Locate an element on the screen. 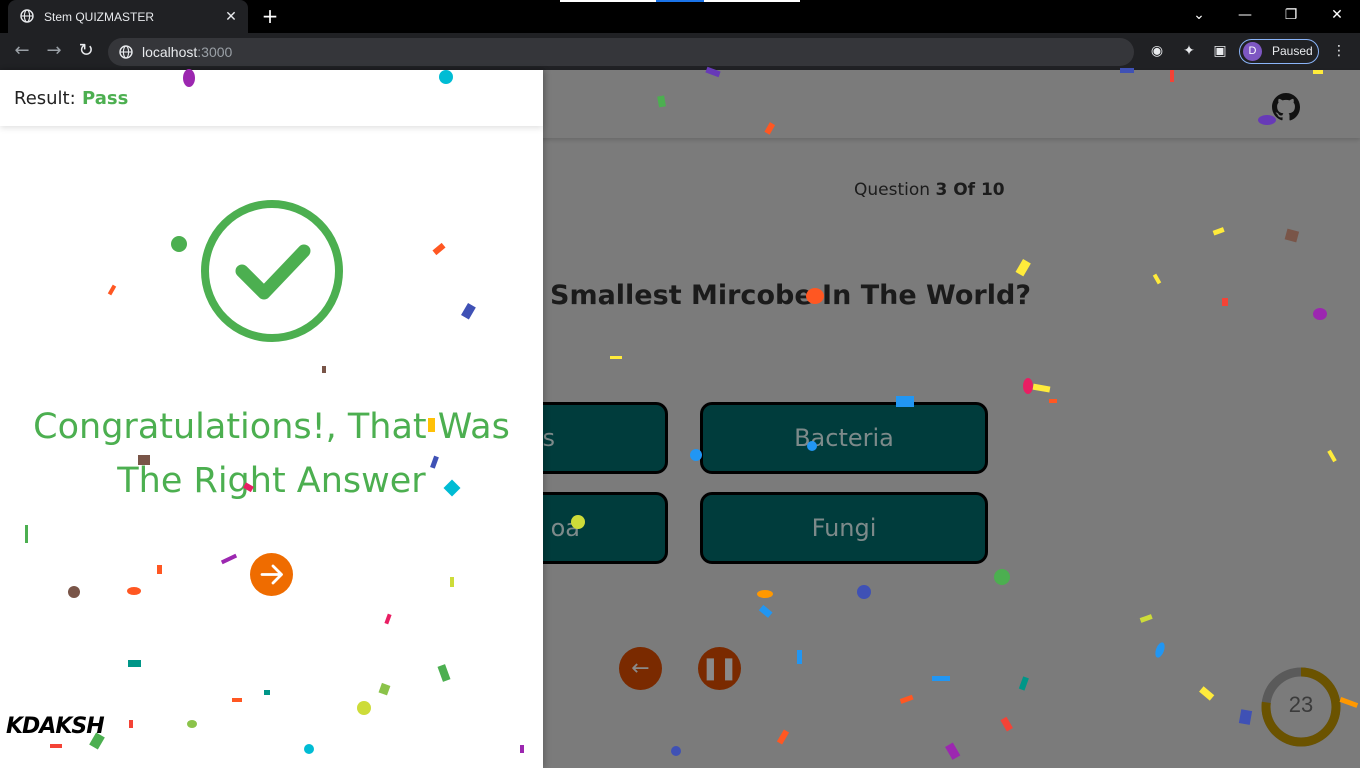 This screenshot has width=1360, height=768. extensions-icon: ✦ is located at coordinates (1189, 51).